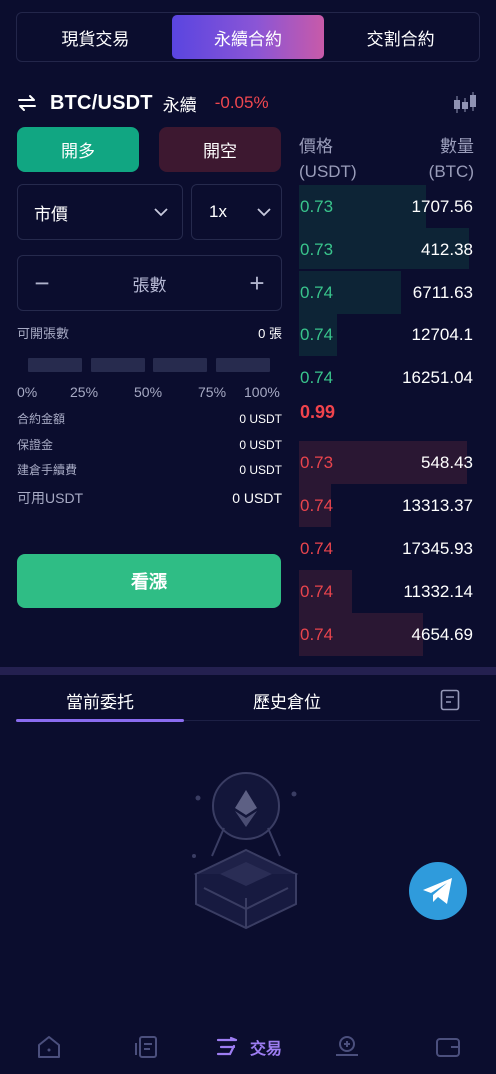 The height and width of the screenshot is (1074, 496). Describe the element at coordinates (149, 498) in the screenshot. I see `available-row: 可用USDT 0 USDT` at that location.